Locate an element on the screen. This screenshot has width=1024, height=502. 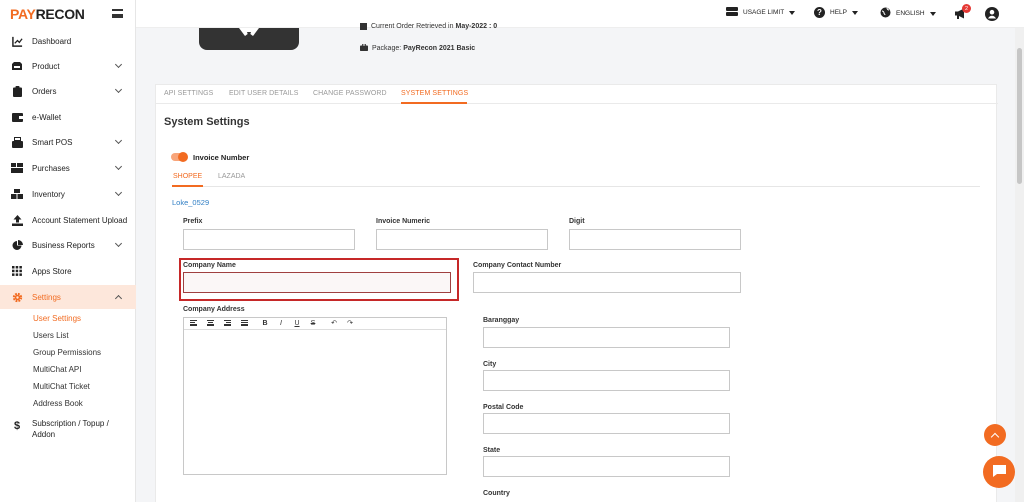
sidebar-item-business-reports: Business Reports is located at coordinates (68, 245).